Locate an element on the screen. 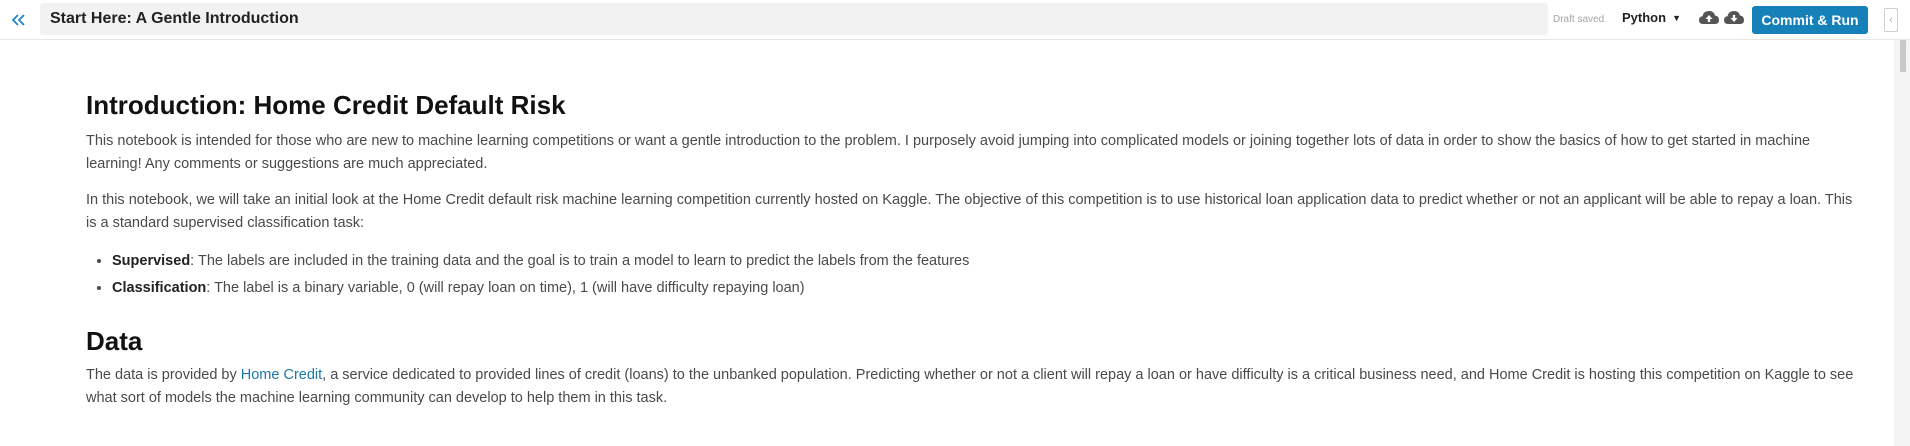  notebook-header: Draft saved Python ▼ Commit & Run ‹ is located at coordinates (955, 20).